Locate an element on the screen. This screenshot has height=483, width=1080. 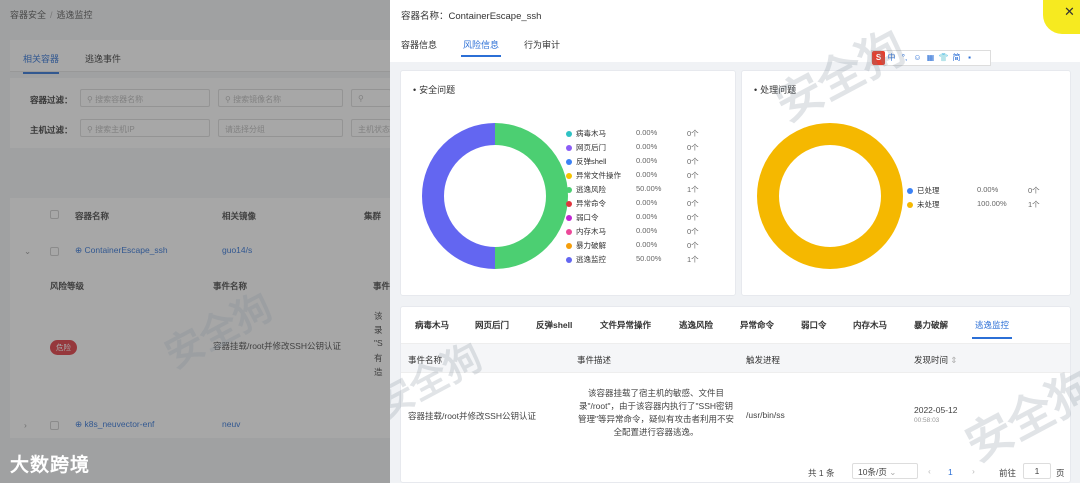
pagination-total: 共 1 条 is located at coordinates (821, 473).